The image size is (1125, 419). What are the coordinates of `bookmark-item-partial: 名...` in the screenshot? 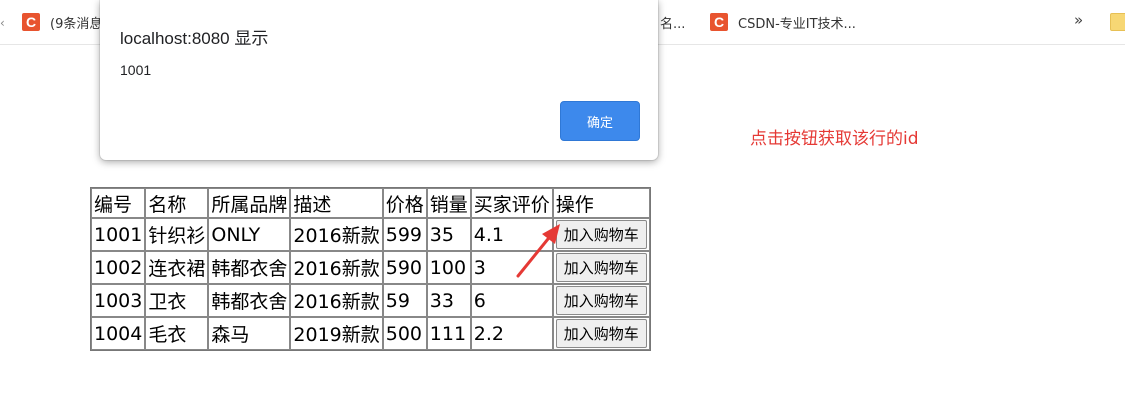 It's located at (672, 22).